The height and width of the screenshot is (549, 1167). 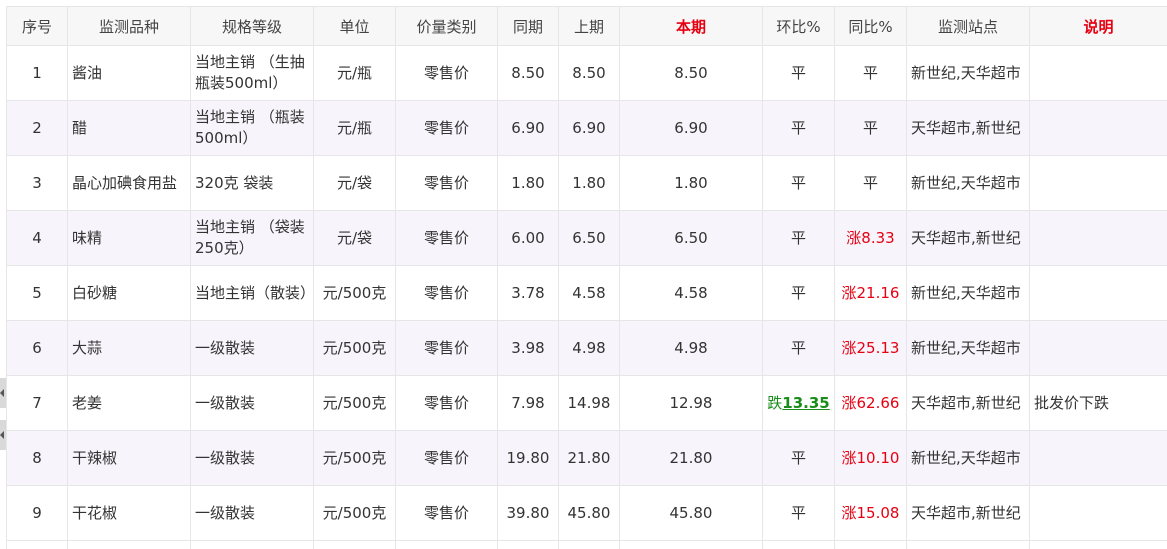 What do you see at coordinates (250, 72) in the screenshot?
I see `cell-spec-text: 当地主销 （生抽瓶装500ml）` at bounding box center [250, 72].